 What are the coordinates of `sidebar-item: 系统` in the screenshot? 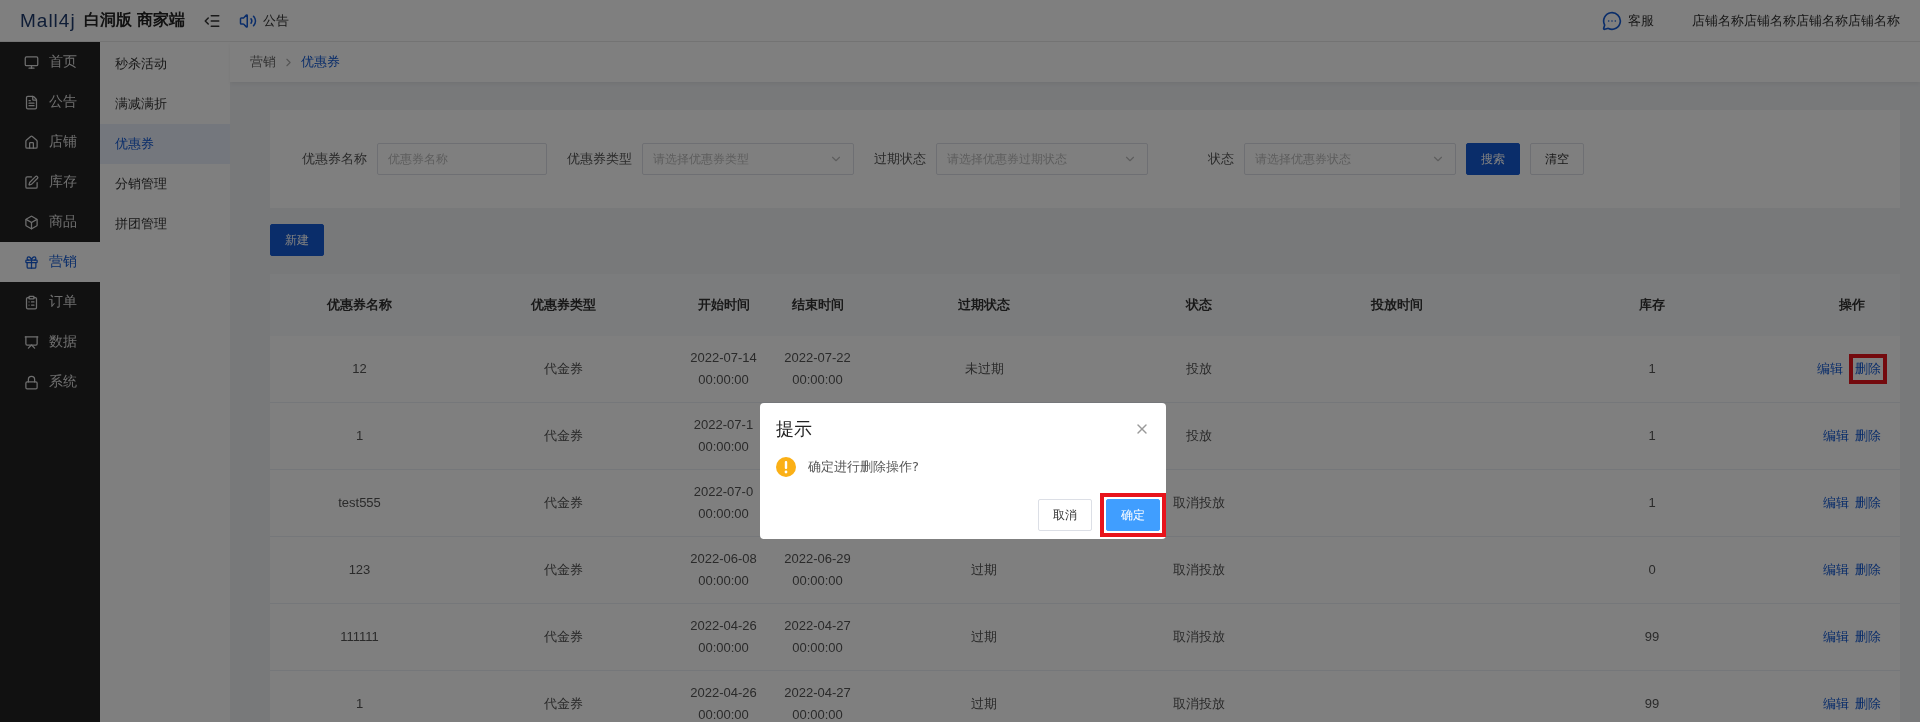 It's located at (50, 382).